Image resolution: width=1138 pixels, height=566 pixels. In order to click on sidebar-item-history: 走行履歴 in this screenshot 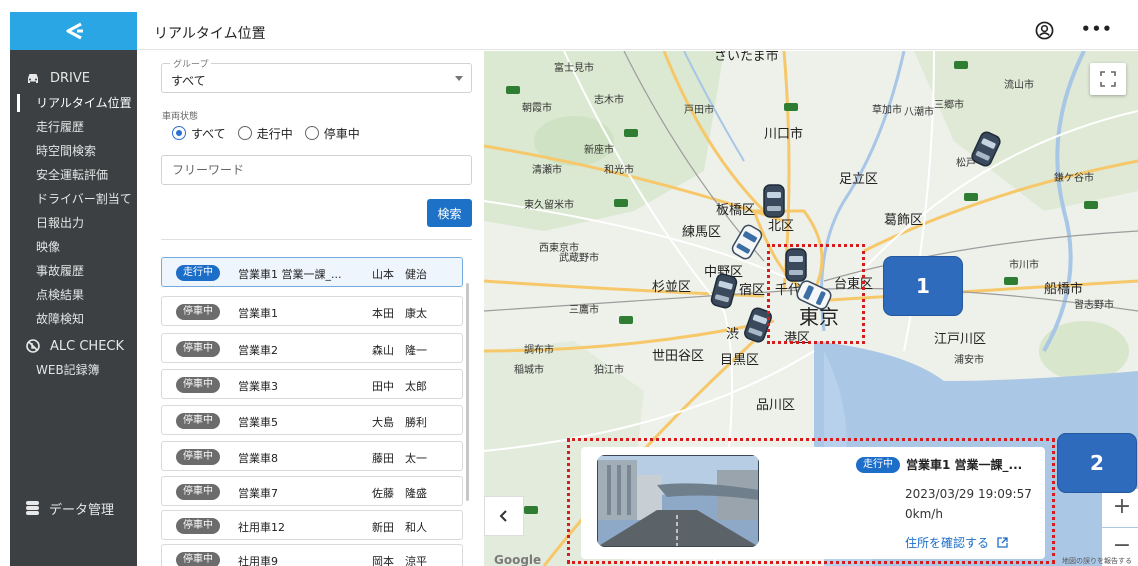, I will do `click(73, 127)`.